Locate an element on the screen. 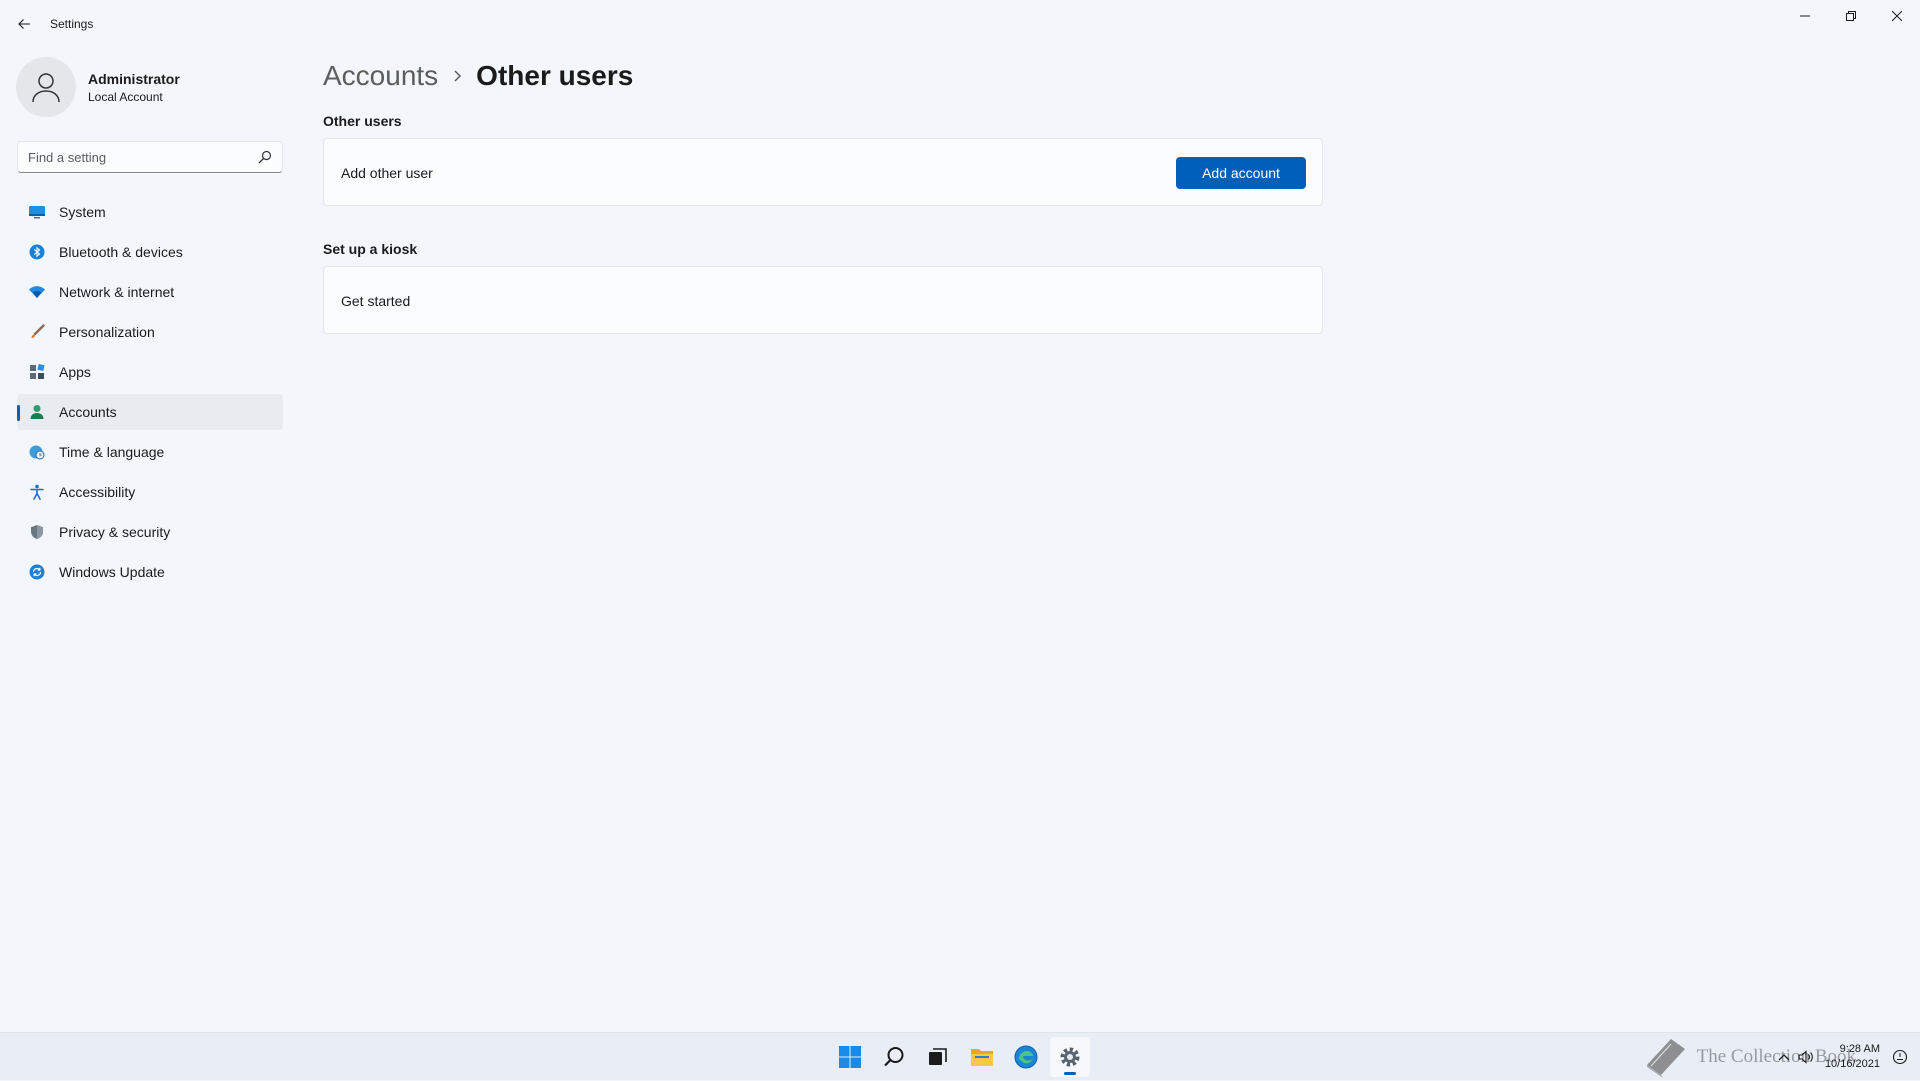 This screenshot has height=1081, width=1920. taskbar-search-button is located at coordinates (894, 1057).